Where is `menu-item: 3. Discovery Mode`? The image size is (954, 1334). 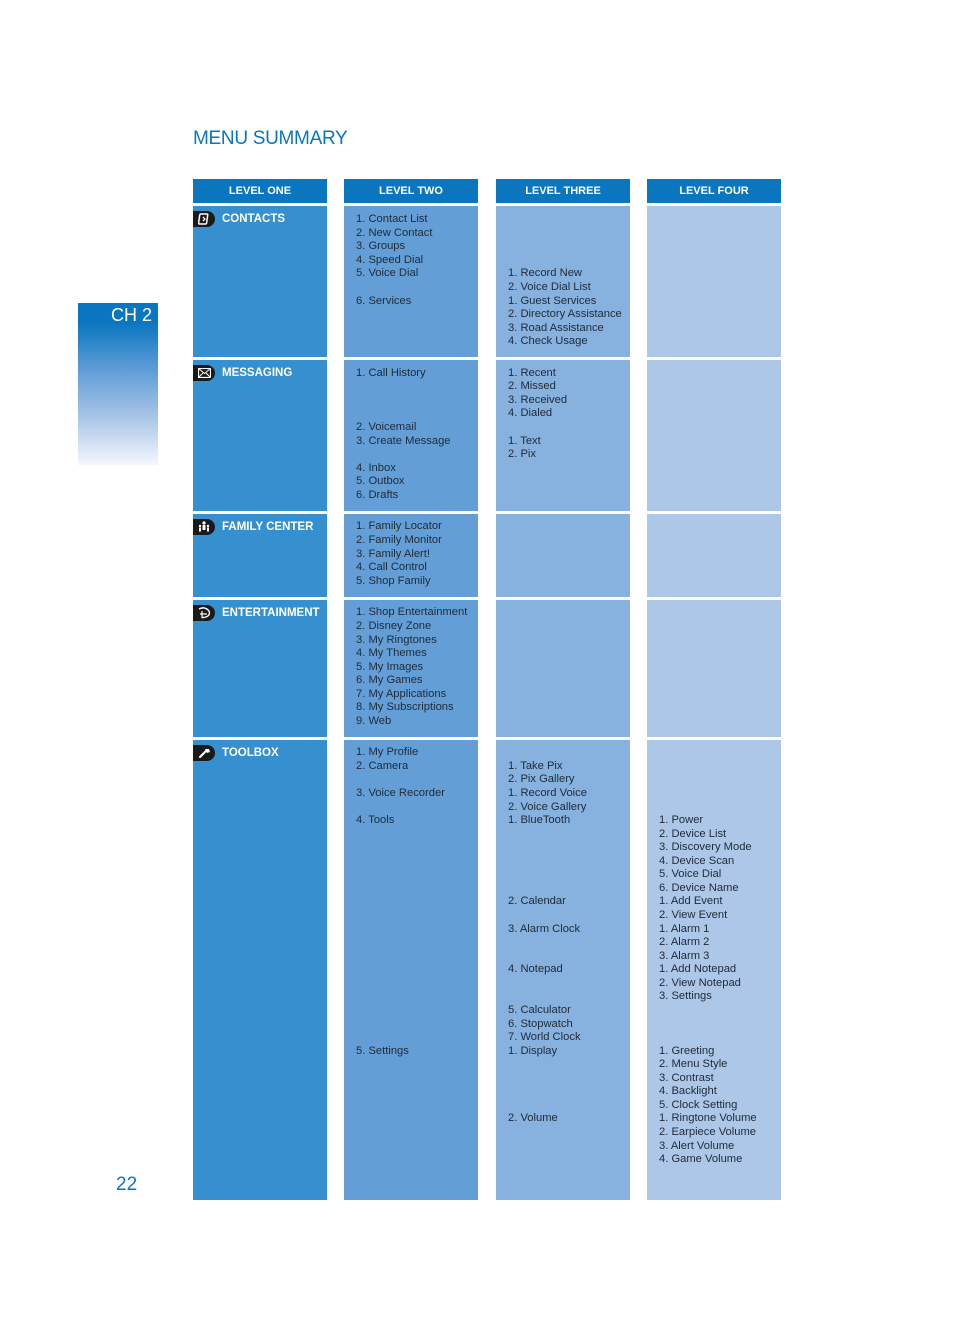
menu-item: 3. Discovery Mode is located at coordinates (705, 847).